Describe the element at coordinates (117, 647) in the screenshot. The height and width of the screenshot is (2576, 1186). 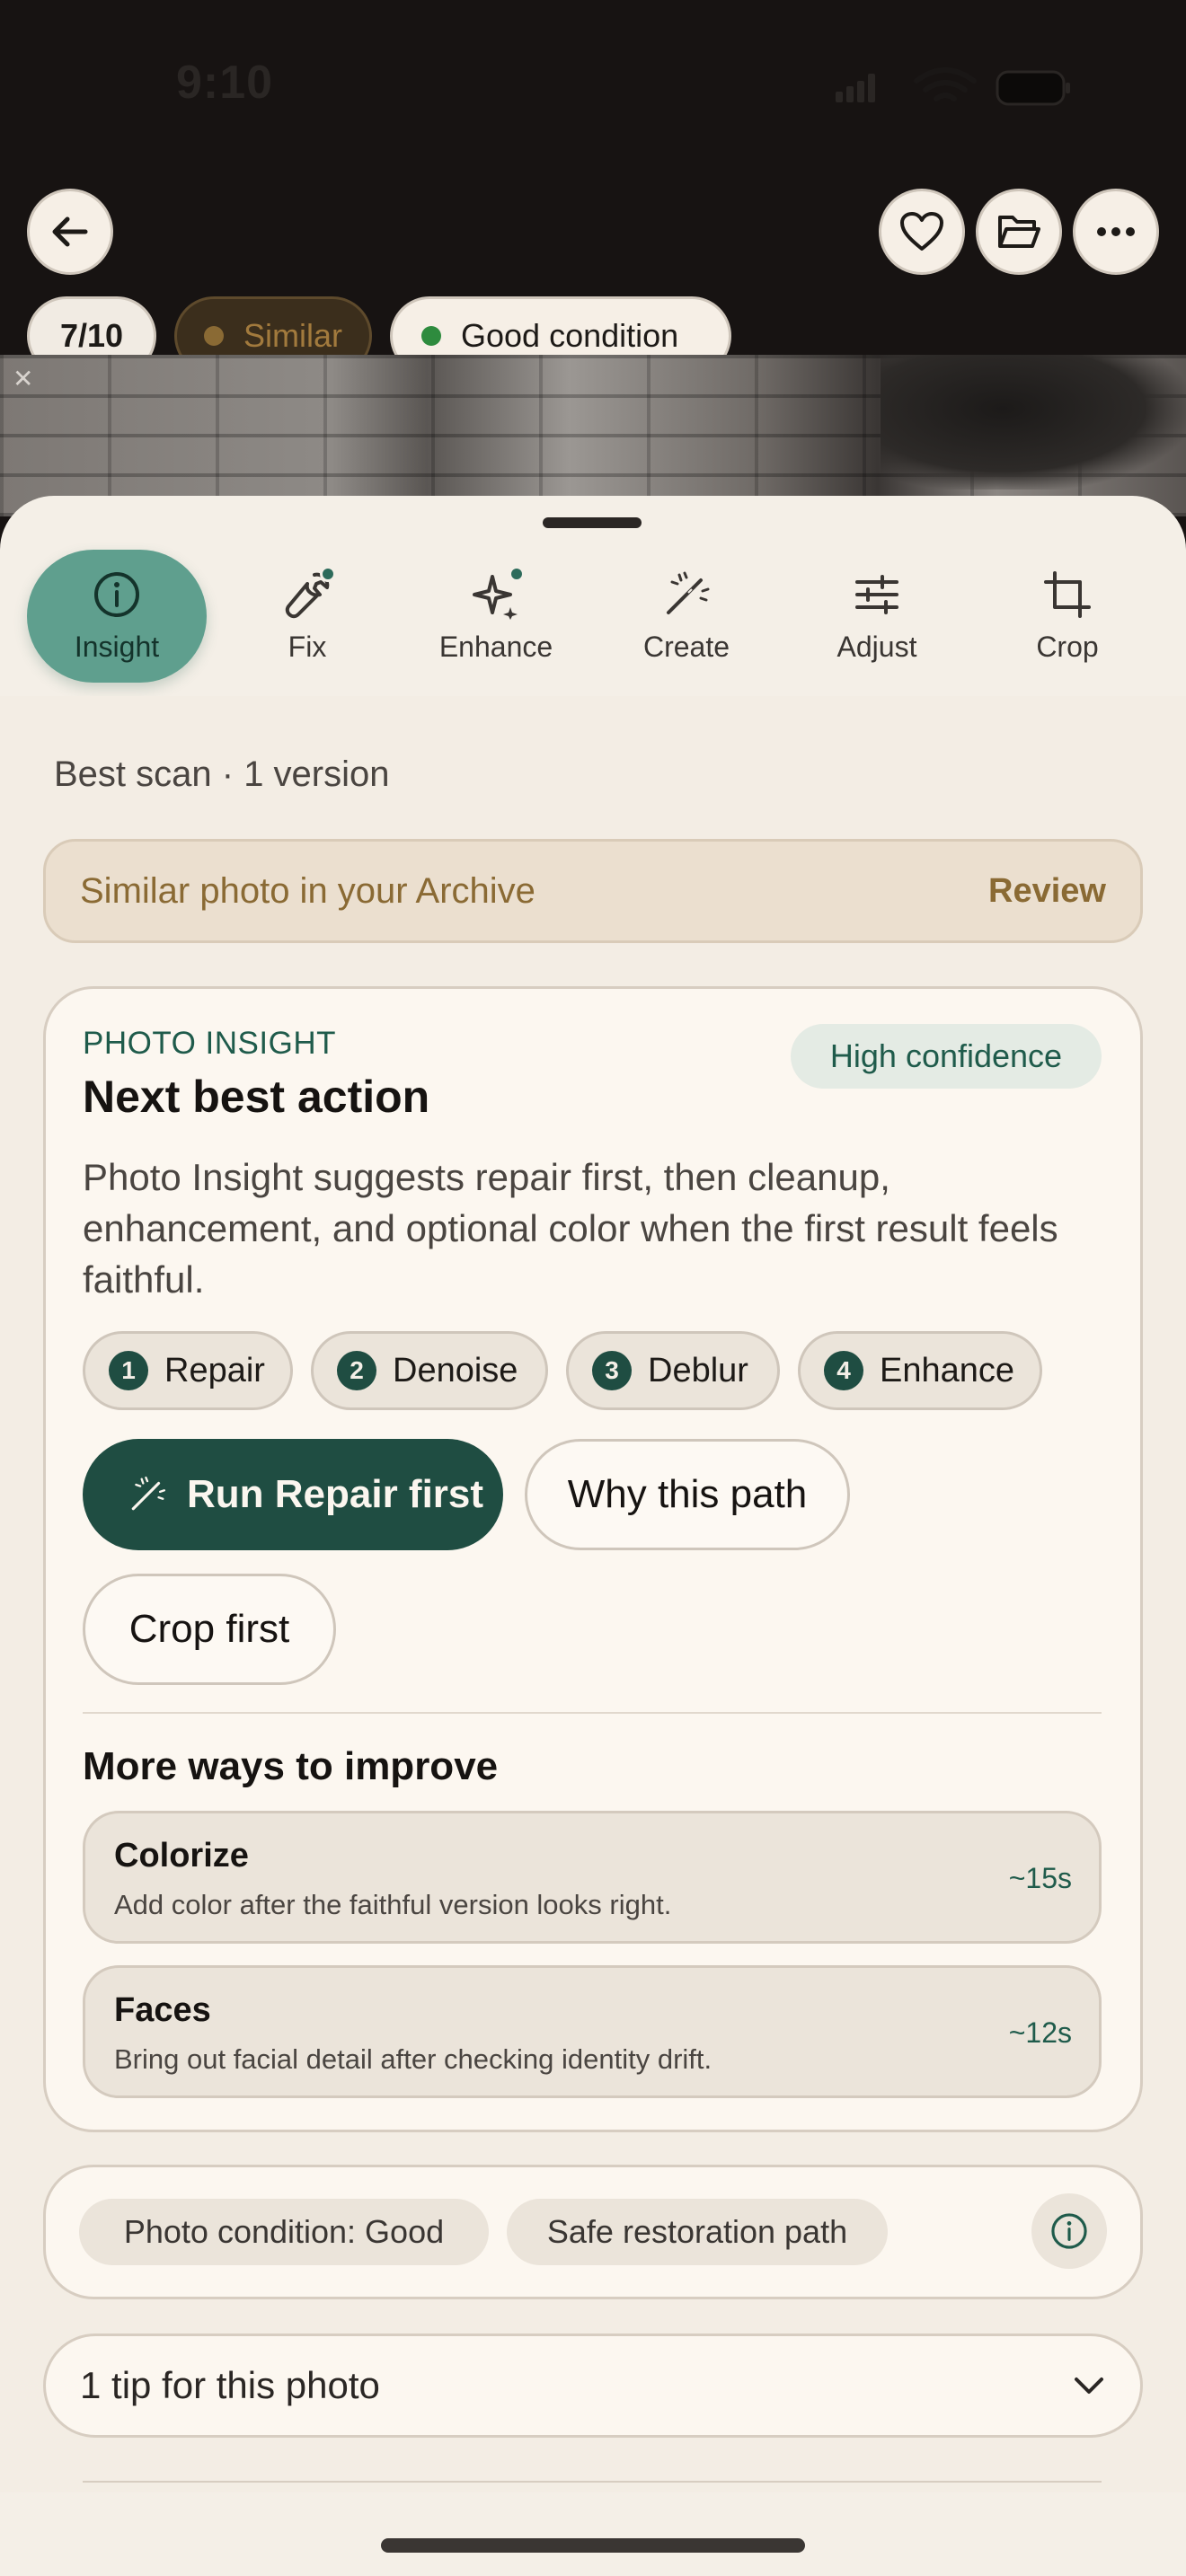
I see `tab-insight-label: Insight` at that location.